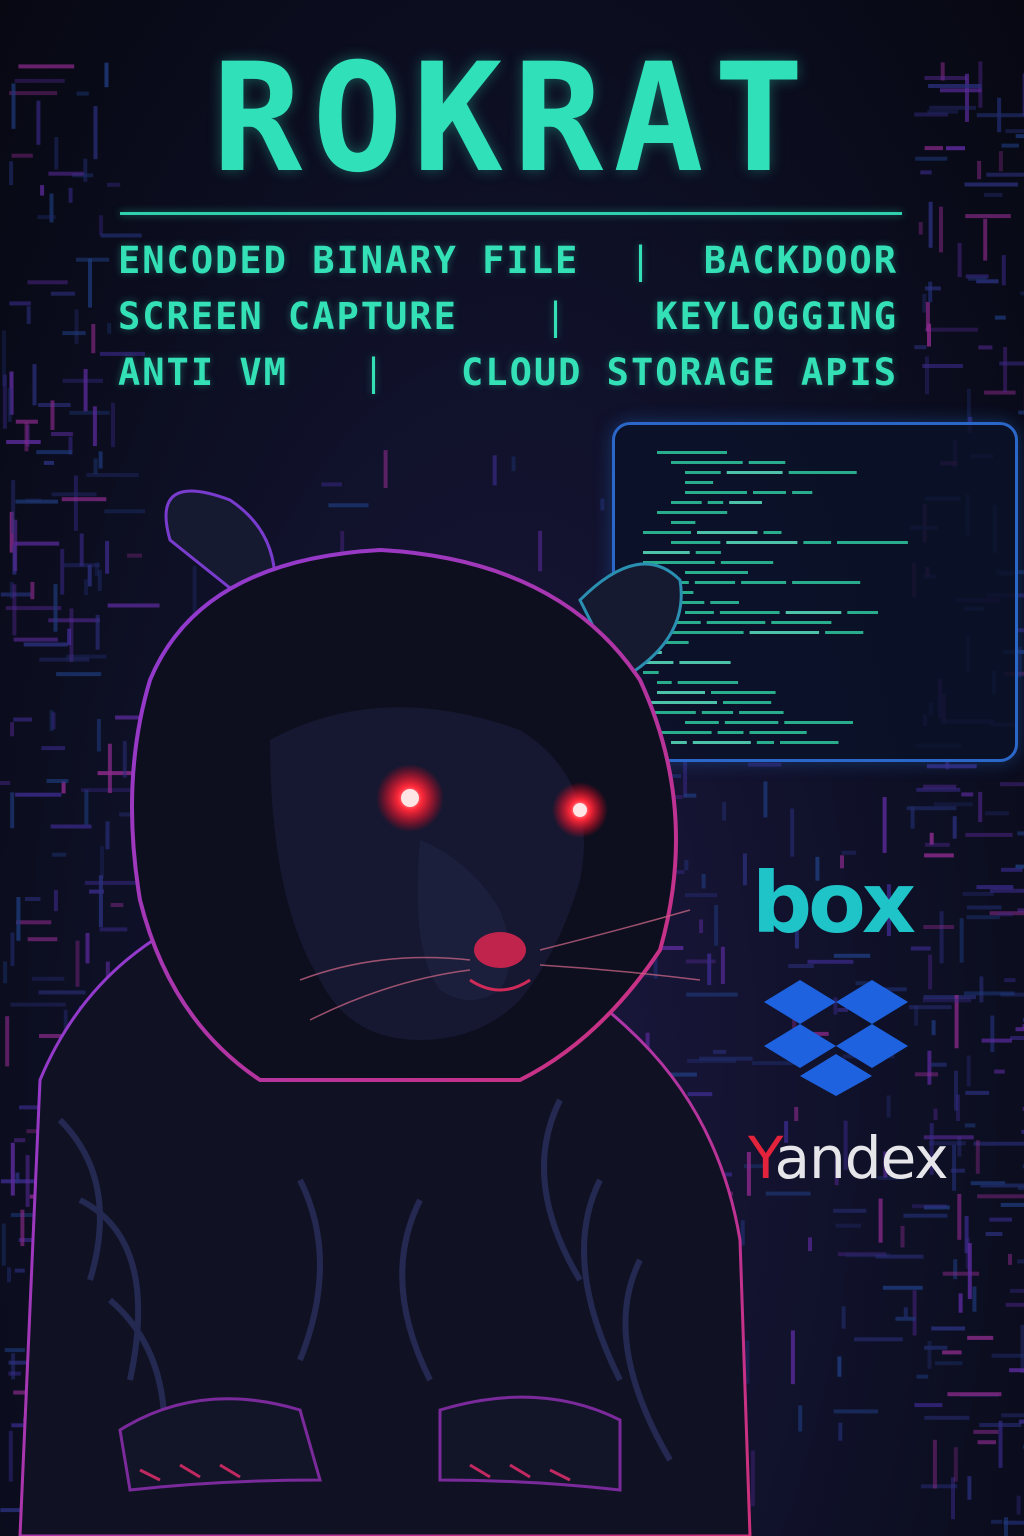 The image size is (1024, 1536). What do you see at coordinates (349, 260) in the screenshot?
I see `tag-encoded-binary-file: ENCODED BINARY FILE` at bounding box center [349, 260].